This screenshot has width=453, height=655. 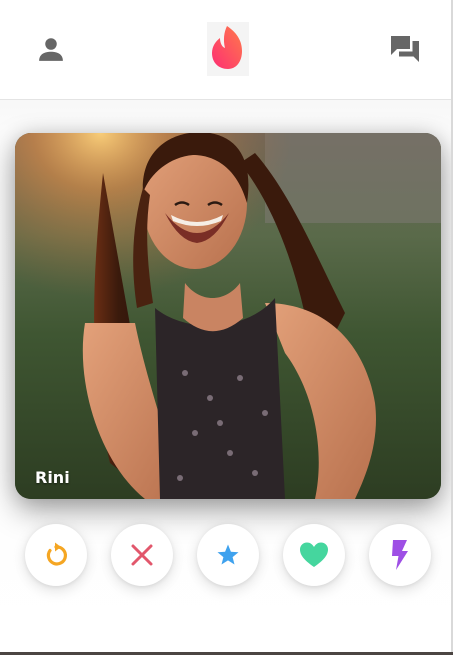 I want to click on profile-name: Rini, so click(x=52, y=477).